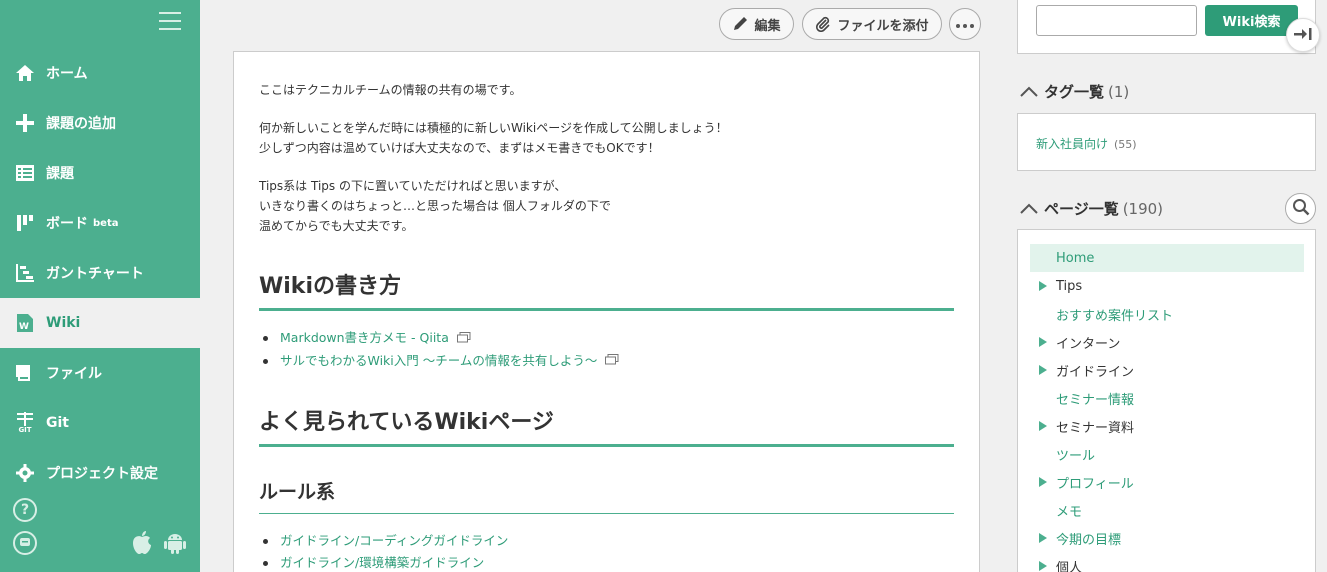  I want to click on plus-icon, so click(25, 123).